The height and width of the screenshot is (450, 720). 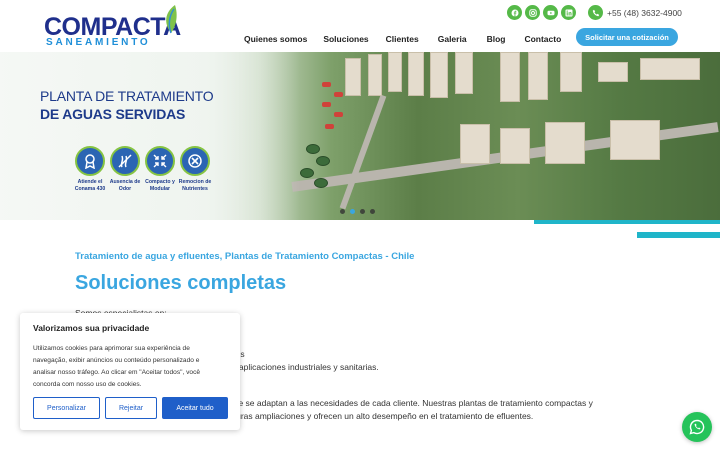 I want to click on compacta-logo: COMPACTA SANEAMIENTO, so click(x=114, y=26).